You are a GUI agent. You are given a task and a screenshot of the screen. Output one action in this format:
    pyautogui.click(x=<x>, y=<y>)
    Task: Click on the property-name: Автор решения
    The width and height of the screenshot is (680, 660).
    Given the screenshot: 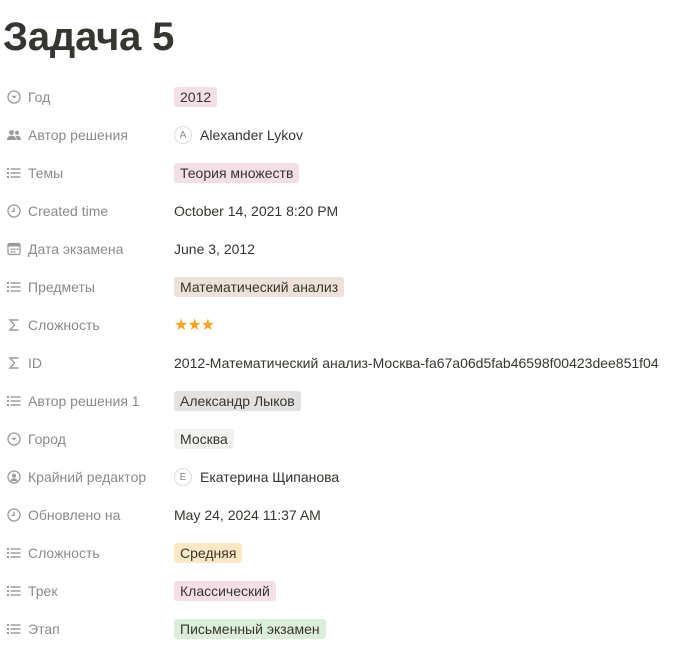 What is the action you would take?
    pyautogui.click(x=86, y=135)
    